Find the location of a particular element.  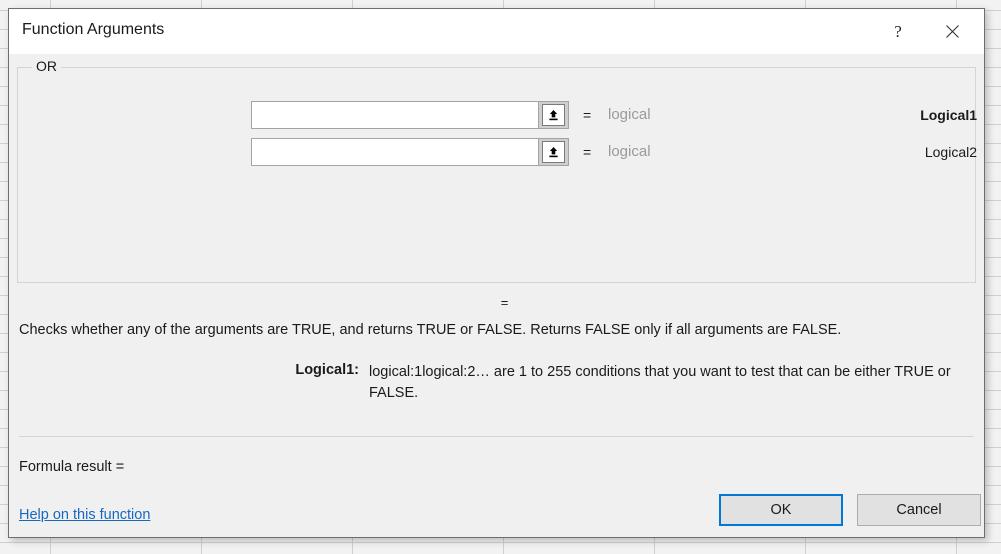

close-icon is located at coordinates (952, 31).